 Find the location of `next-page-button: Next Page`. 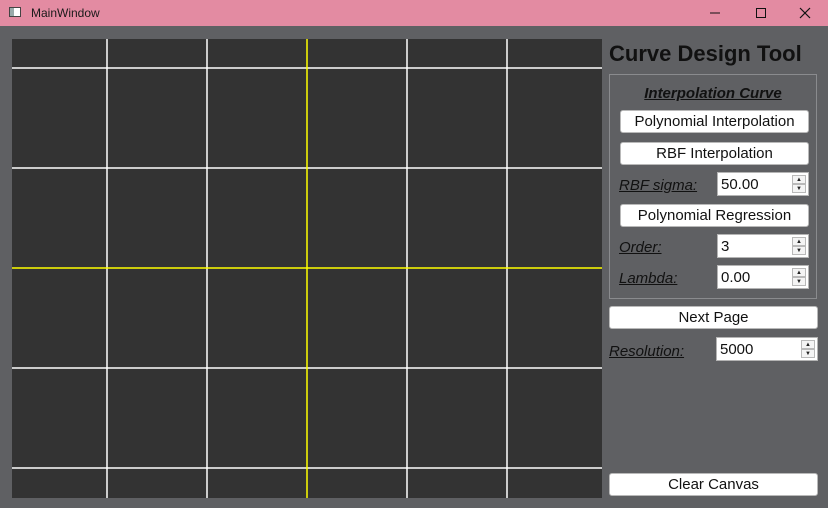

next-page-button: Next Page is located at coordinates (713, 317).